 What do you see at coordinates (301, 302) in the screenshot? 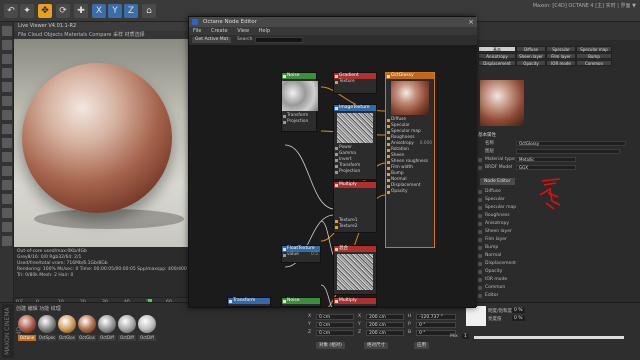
I see `node-noise-2: Noise` at bounding box center [301, 302].